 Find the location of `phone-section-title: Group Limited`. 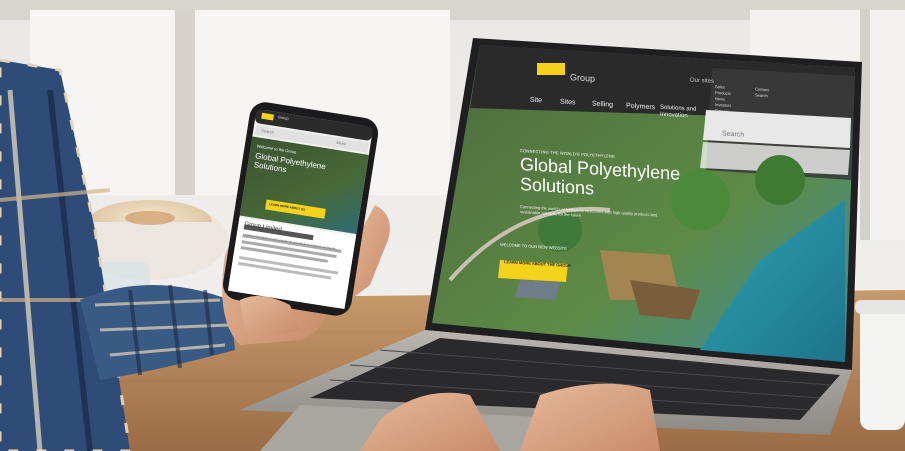

phone-section-title: Group Limited is located at coordinates (263, 227).